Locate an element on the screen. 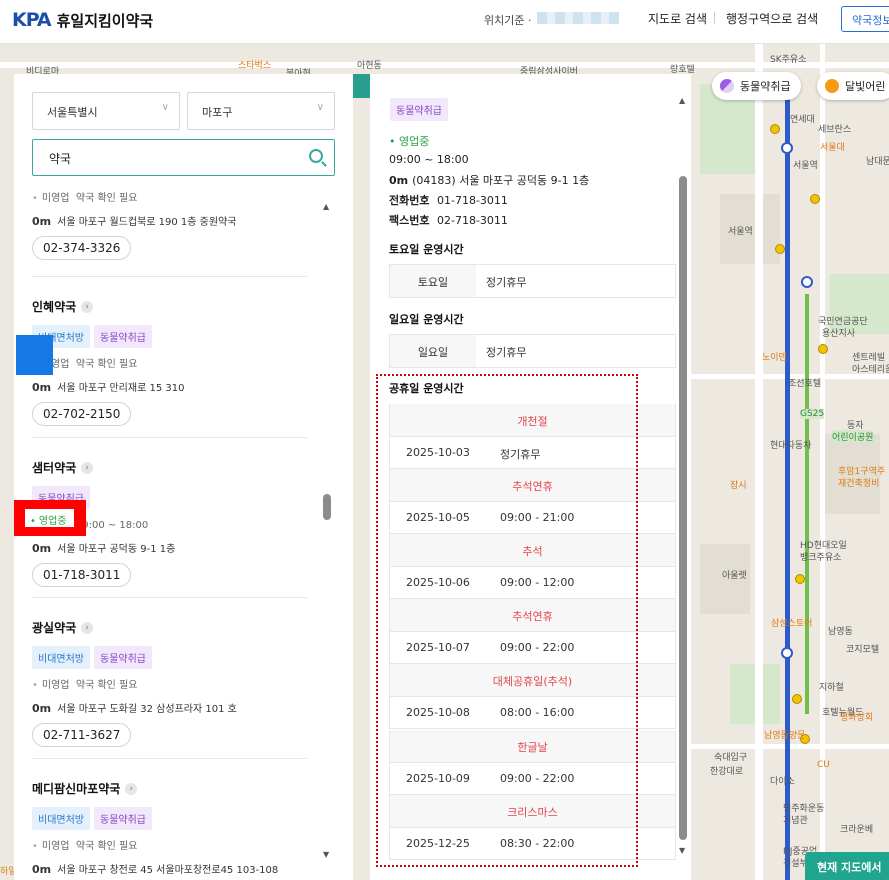 Image resolution: width=889 pixels, height=880 pixels. detail-scroll-down-arrow: ▼ is located at coordinates (682, 850).